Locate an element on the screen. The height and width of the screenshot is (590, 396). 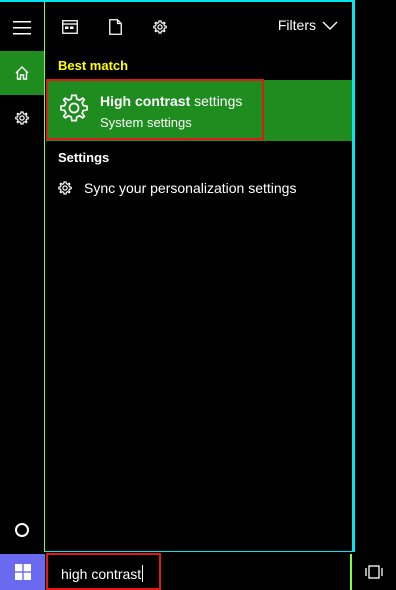
home-icon is located at coordinates (22, 73).